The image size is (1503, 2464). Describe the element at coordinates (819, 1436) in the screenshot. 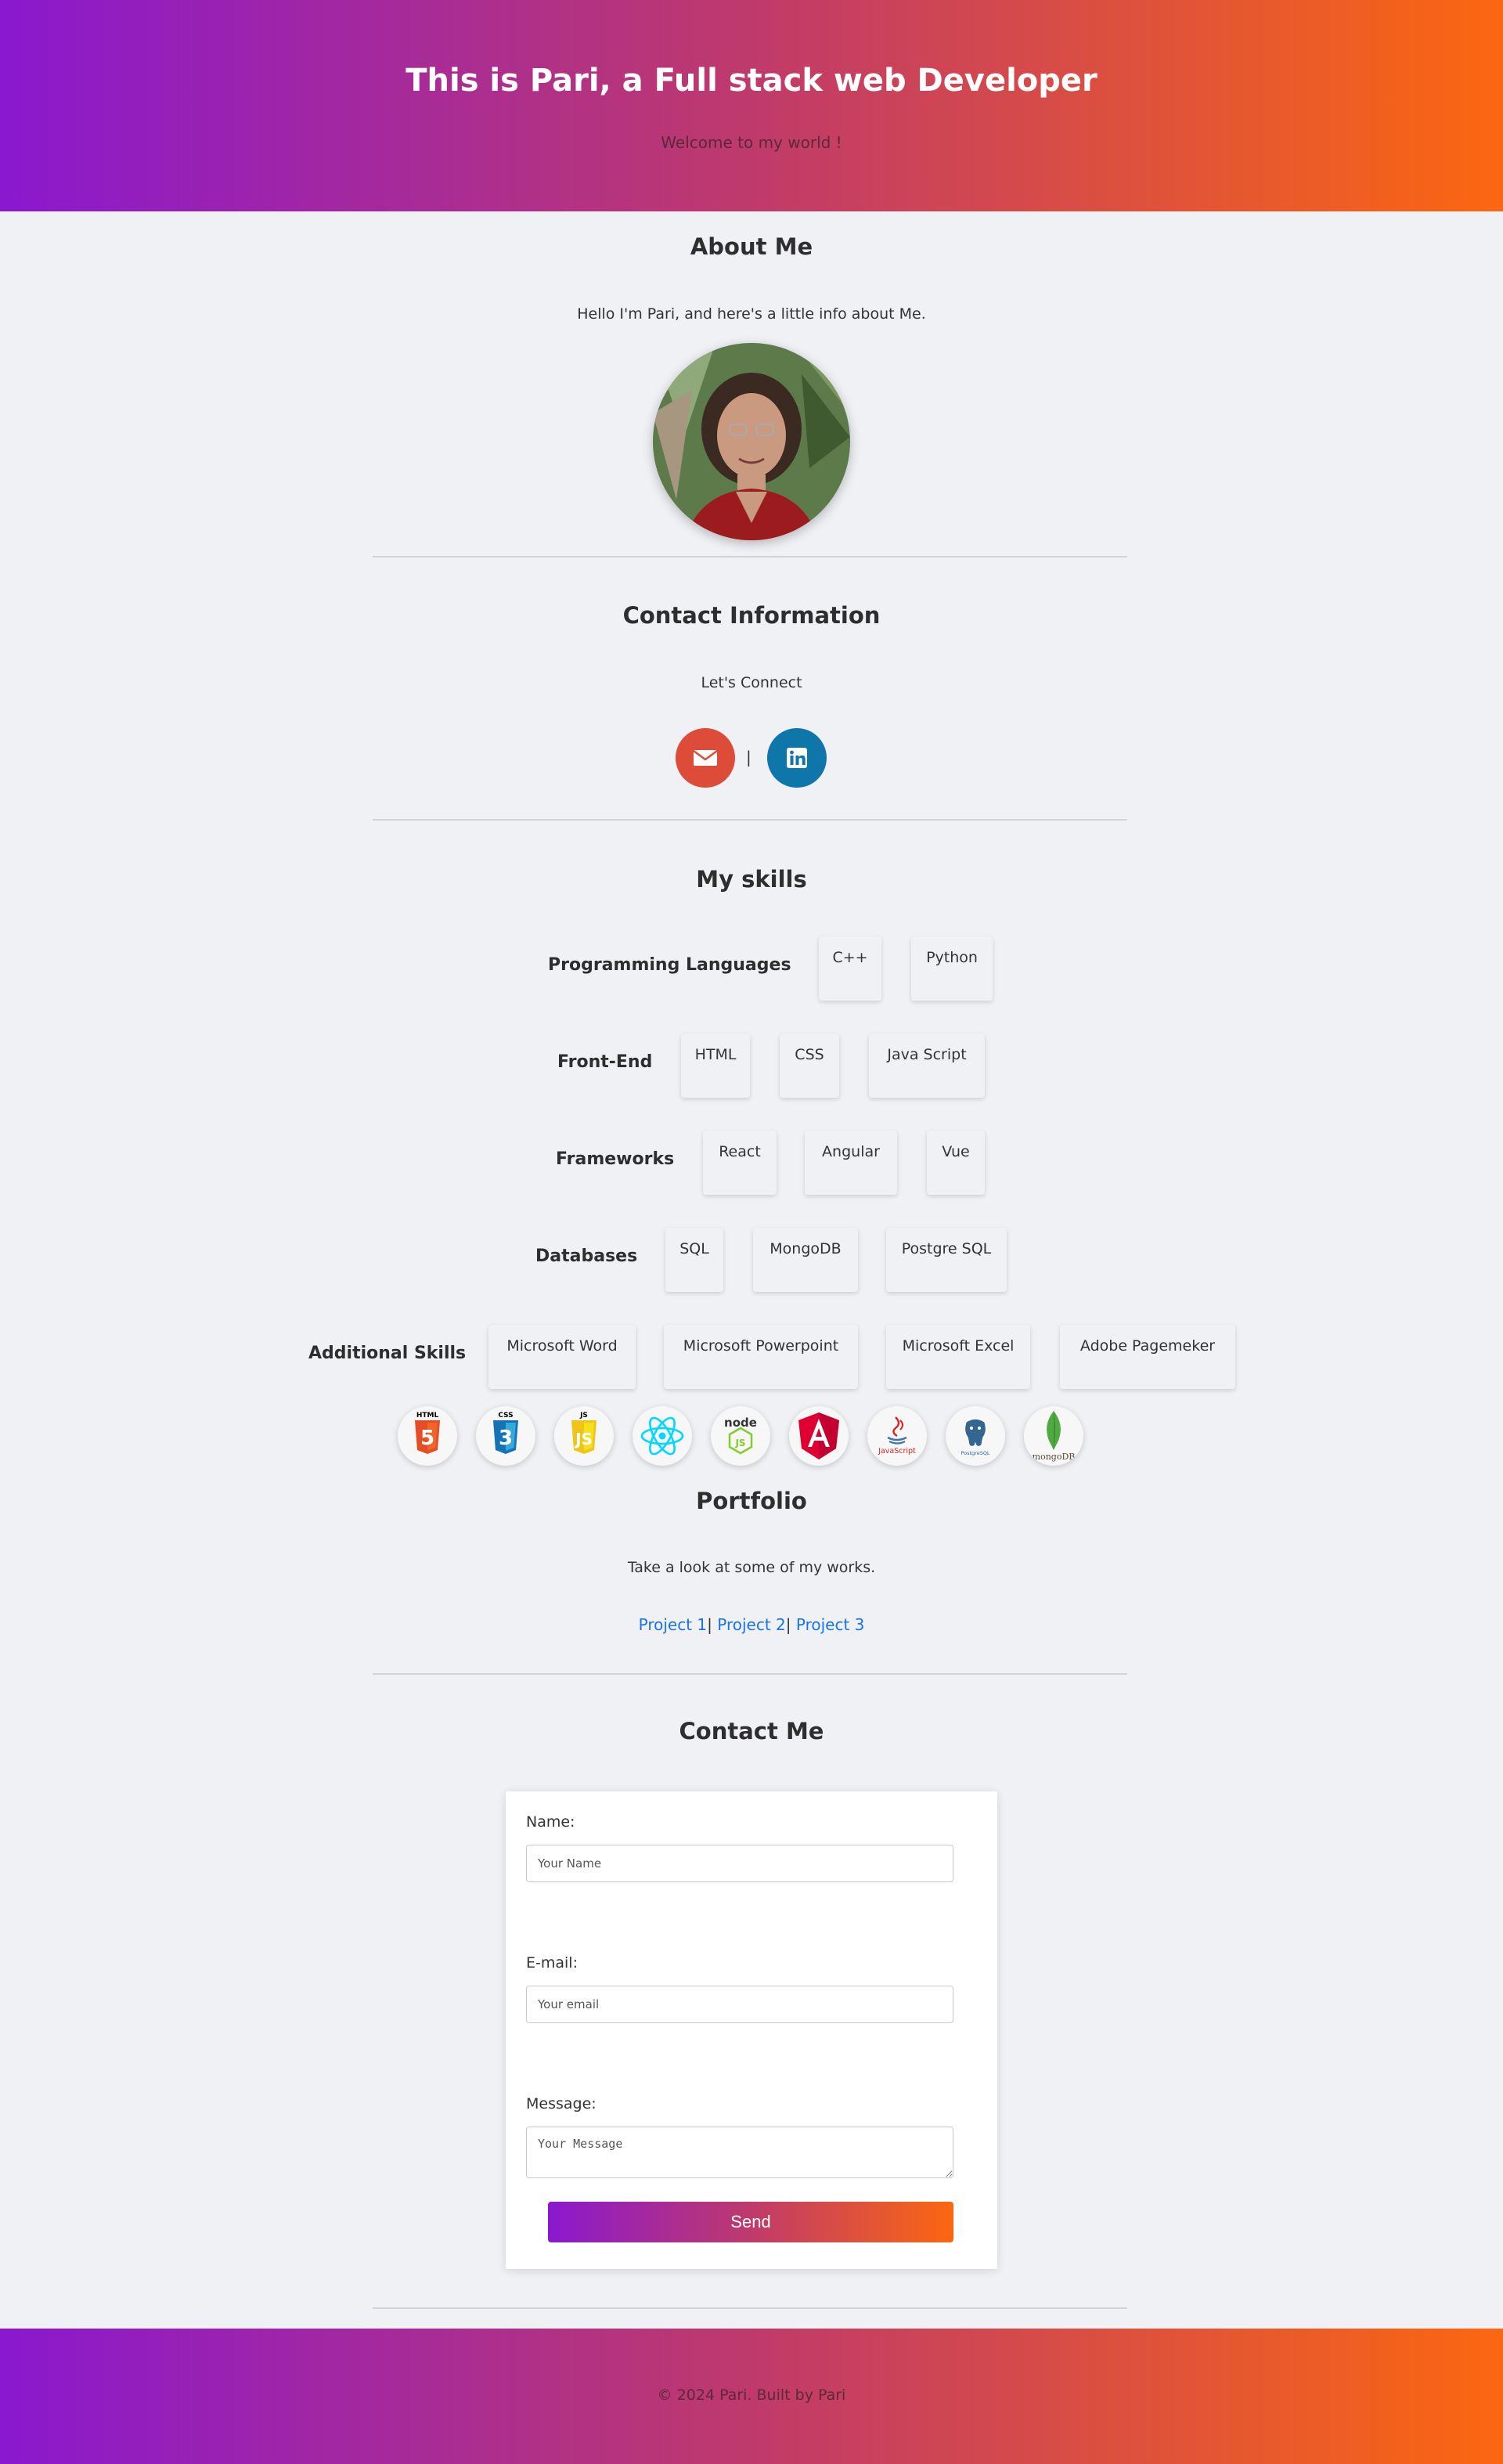

I see `angular-icon` at that location.